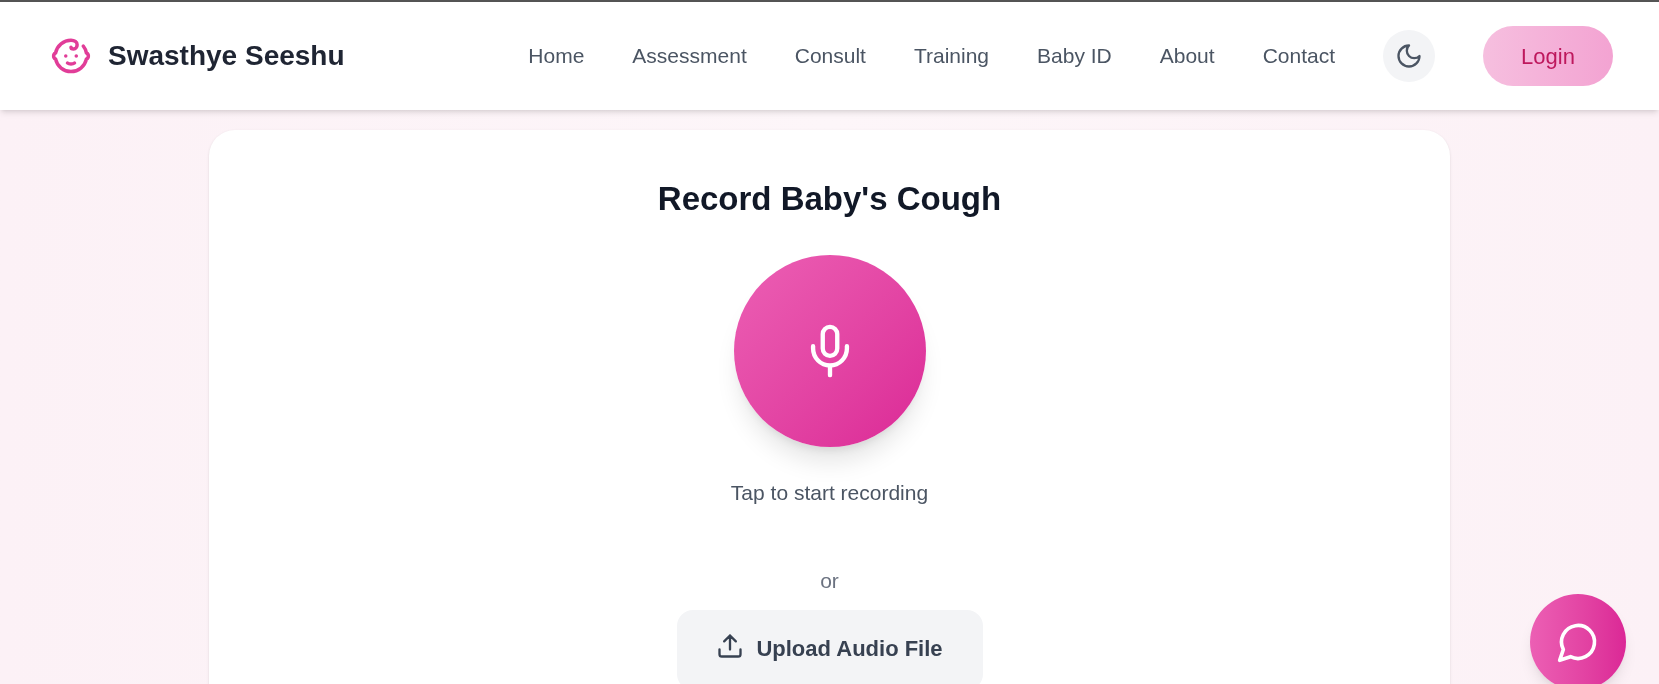  Describe the element at coordinates (1187, 56) in the screenshot. I see `nav-link: About` at that location.